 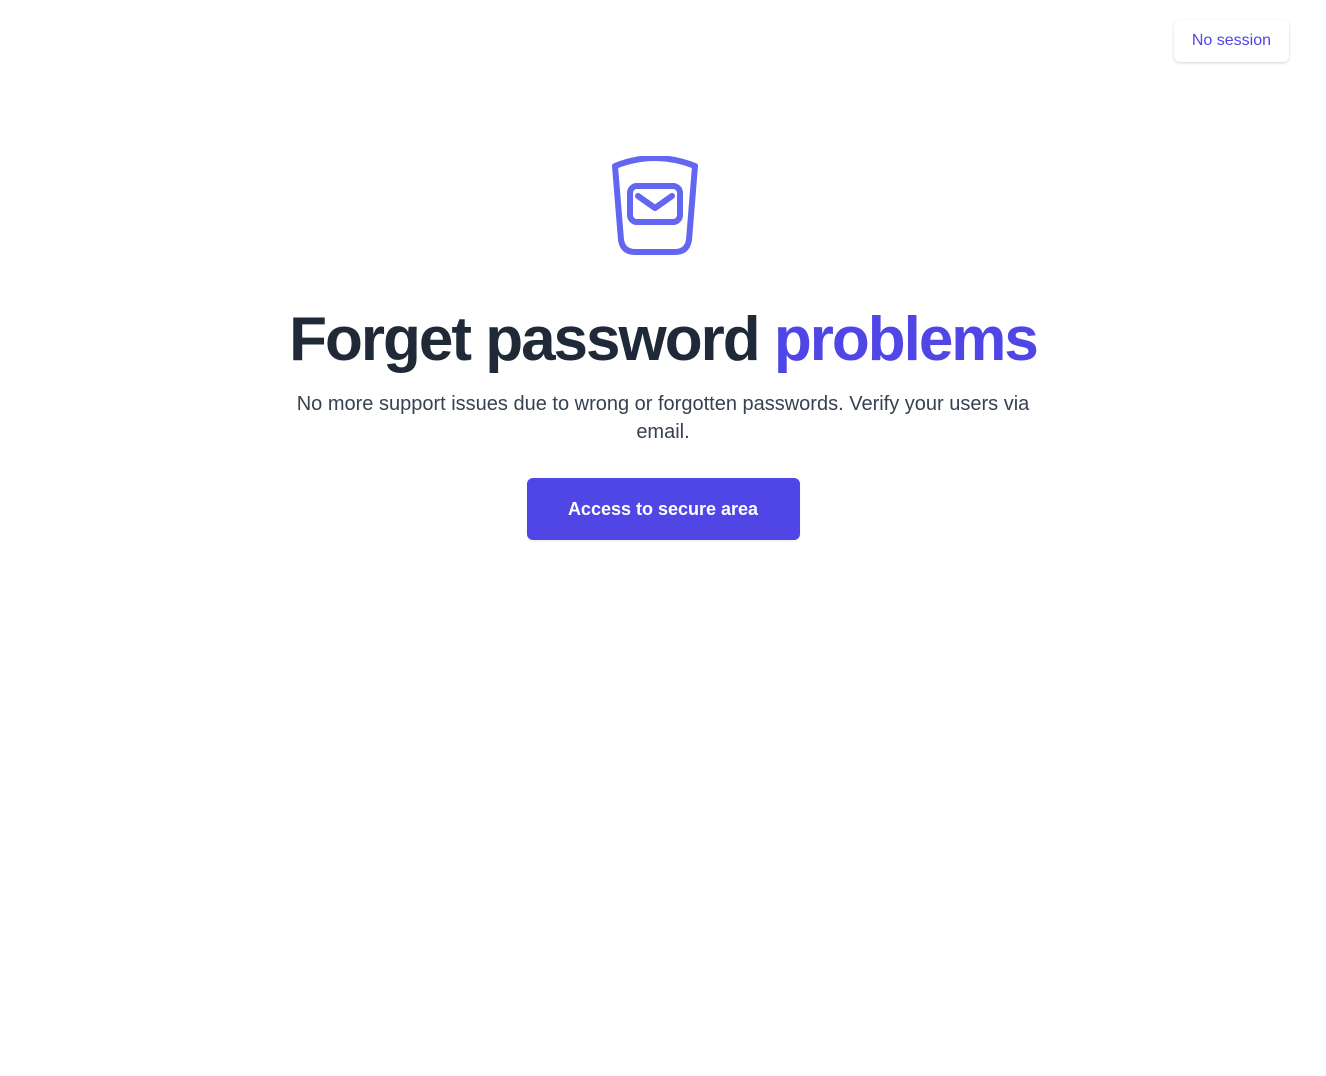 I want to click on access-secure-area-button: Access to secure area, so click(x=663, y=509).